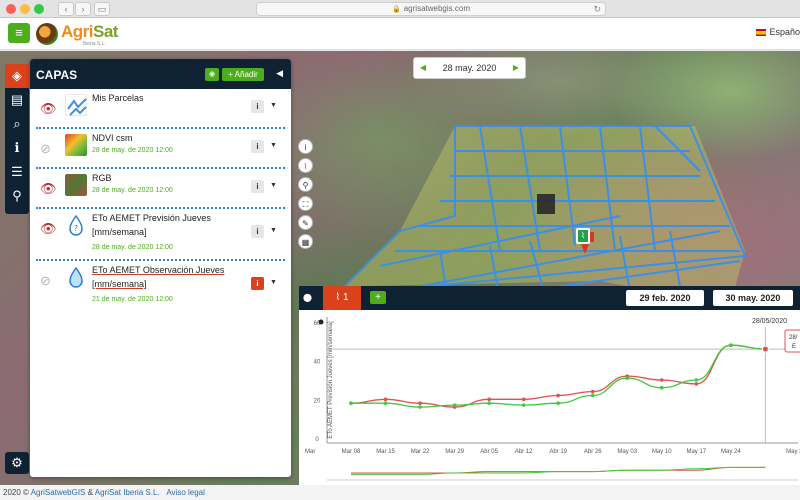 Image resolution: width=800 pixels, height=500 pixels. I want to click on tooltip-text: 28/, so click(793, 338).